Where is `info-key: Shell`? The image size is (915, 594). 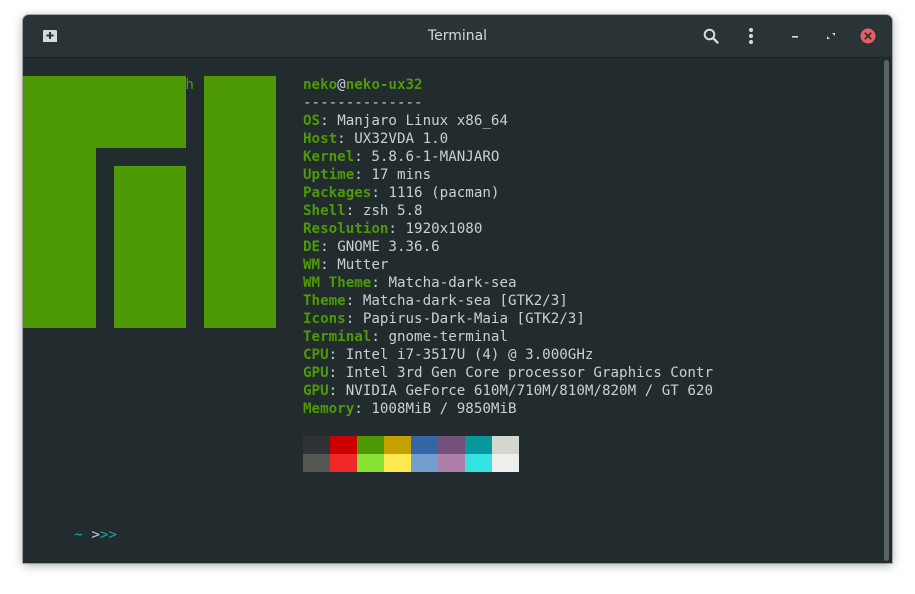 info-key: Shell is located at coordinates (324, 211).